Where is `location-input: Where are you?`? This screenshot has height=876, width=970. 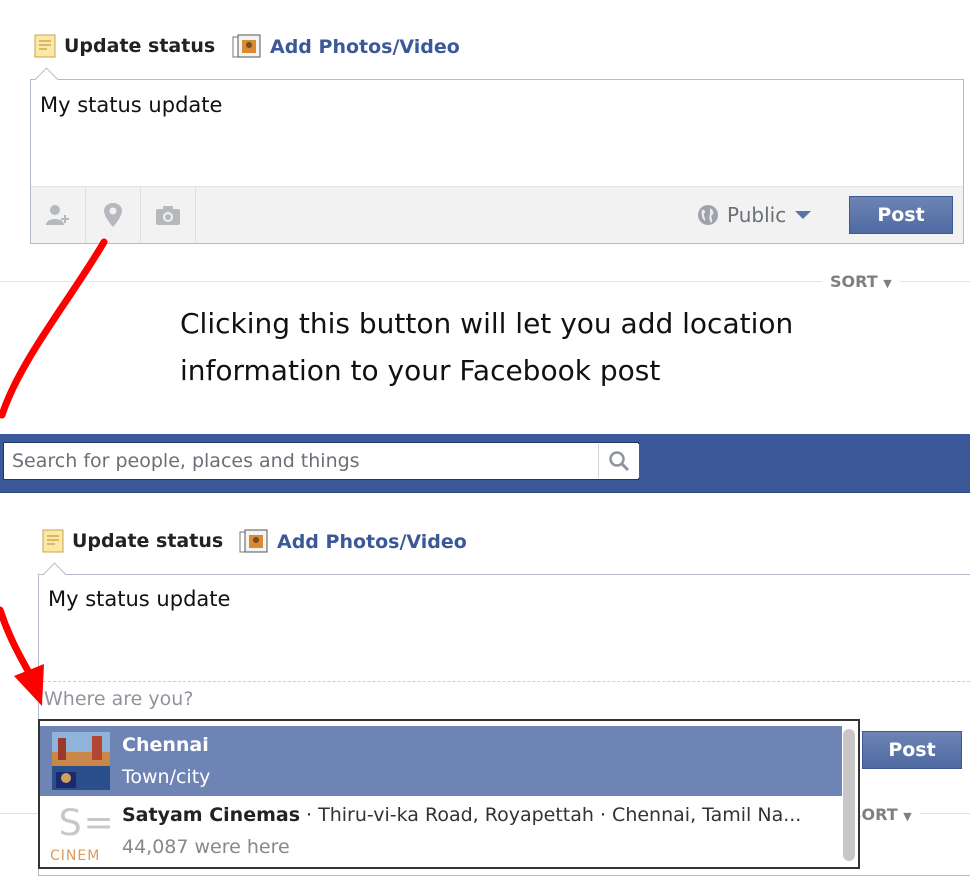 location-input: Where are you? is located at coordinates (118, 699).